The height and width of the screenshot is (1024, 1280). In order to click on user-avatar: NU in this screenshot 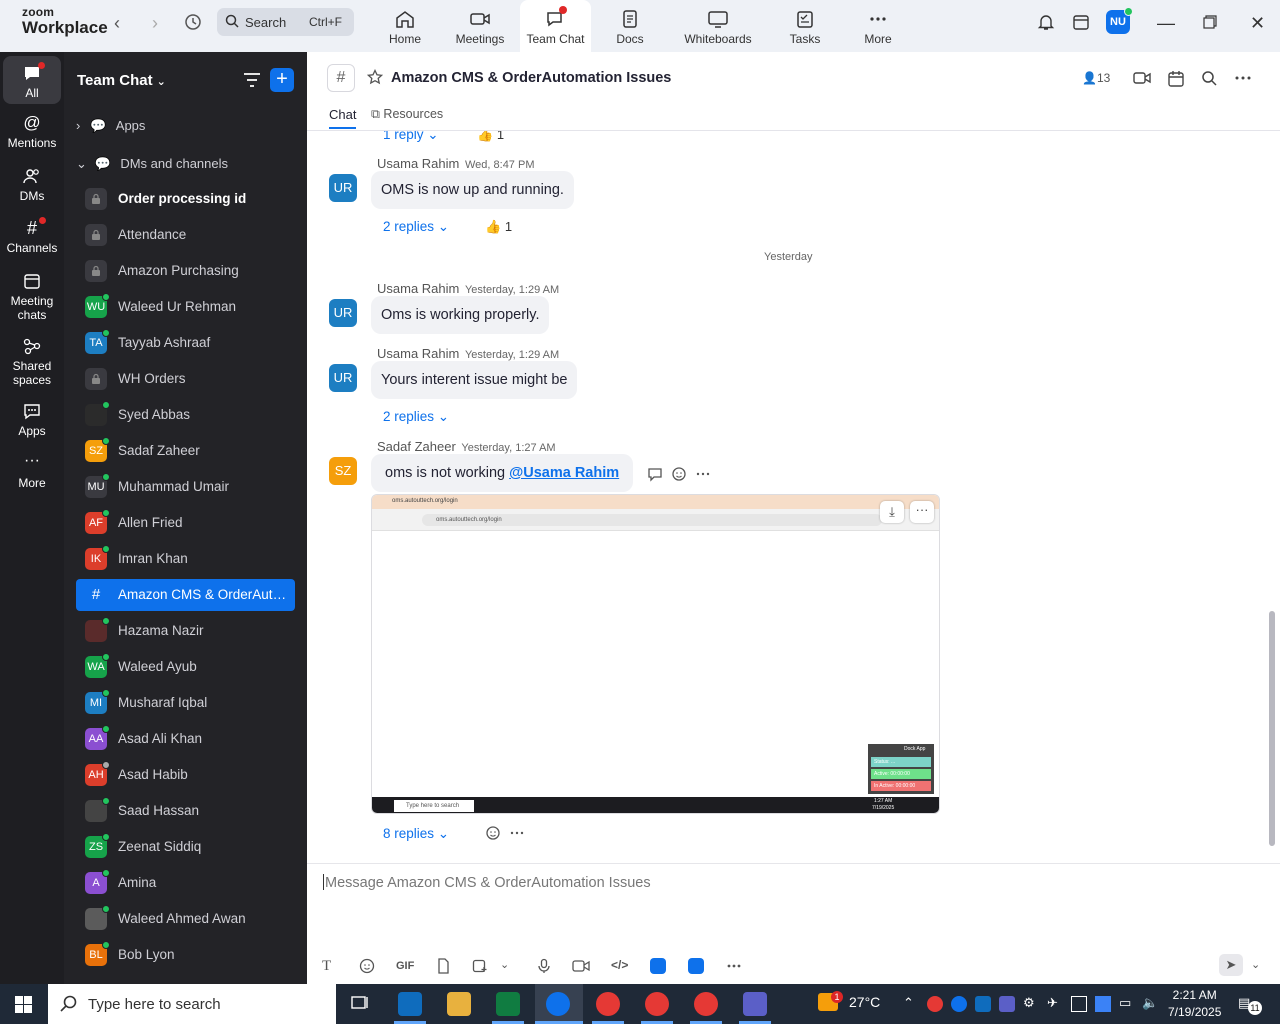, I will do `click(1119, 20)`.